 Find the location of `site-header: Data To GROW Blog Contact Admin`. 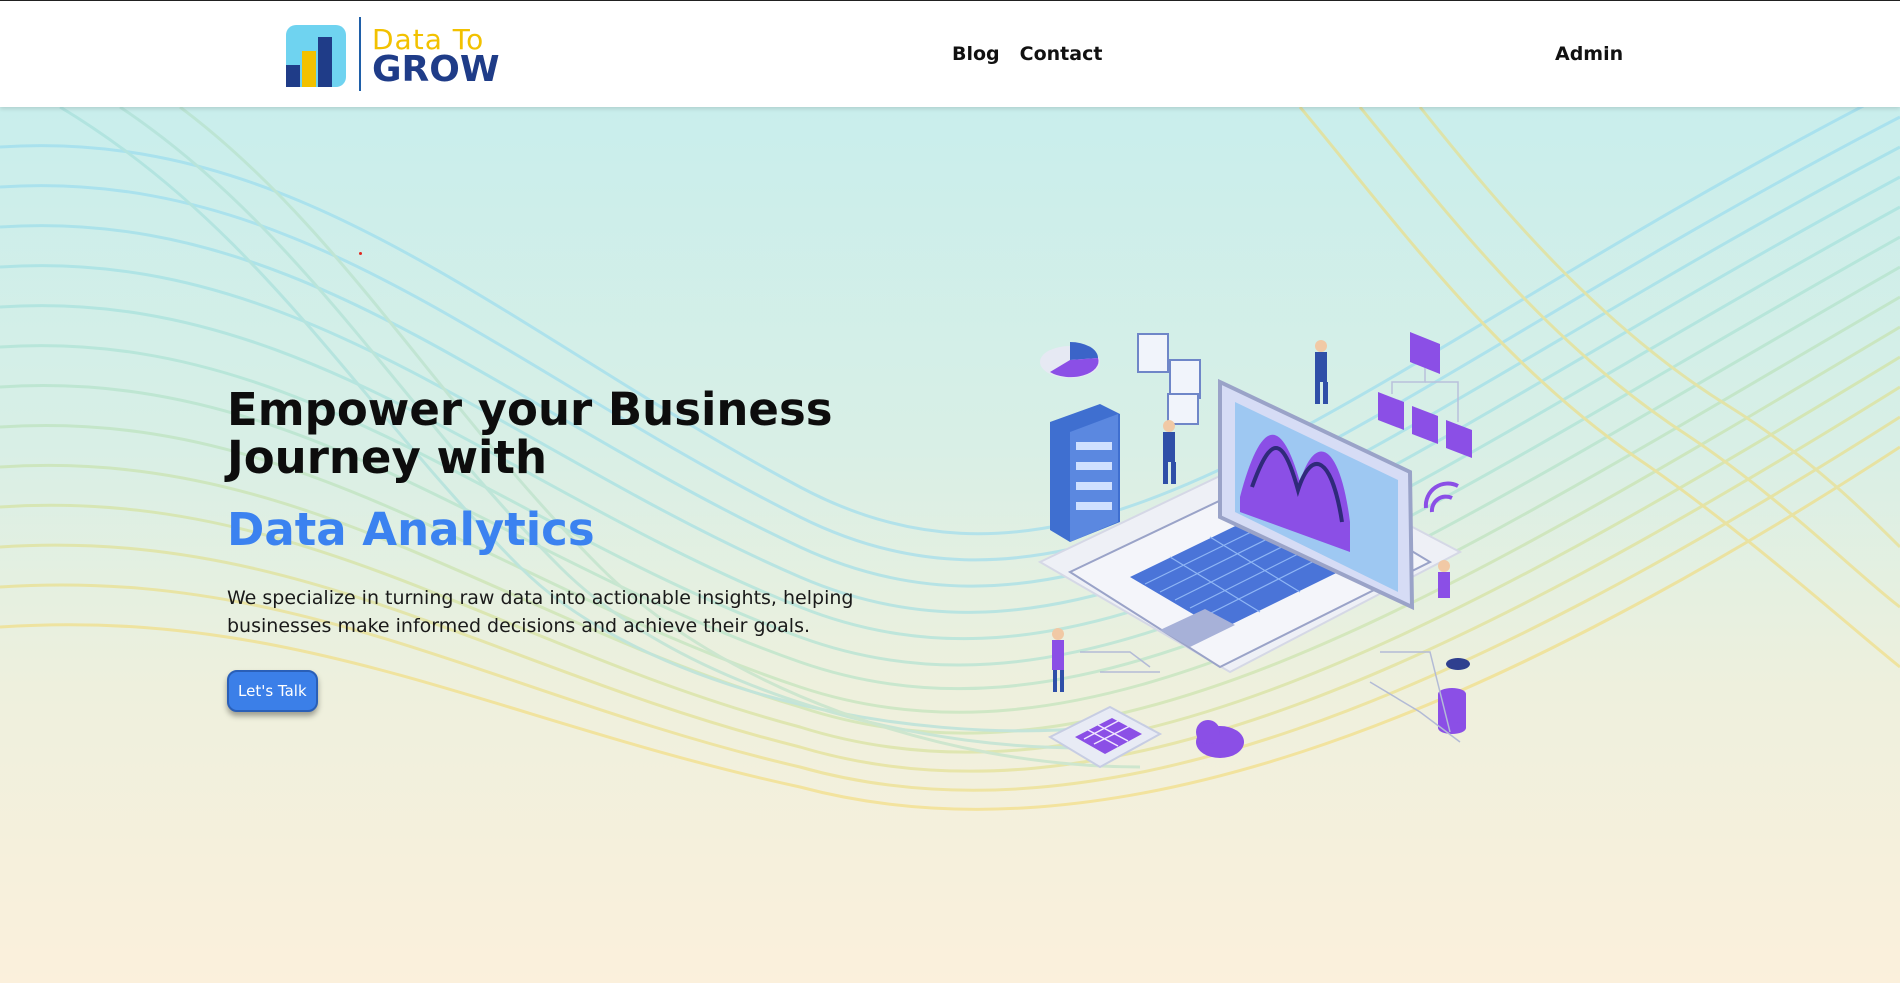

site-header: Data To GROW Blog Contact Admin is located at coordinates (950, 54).